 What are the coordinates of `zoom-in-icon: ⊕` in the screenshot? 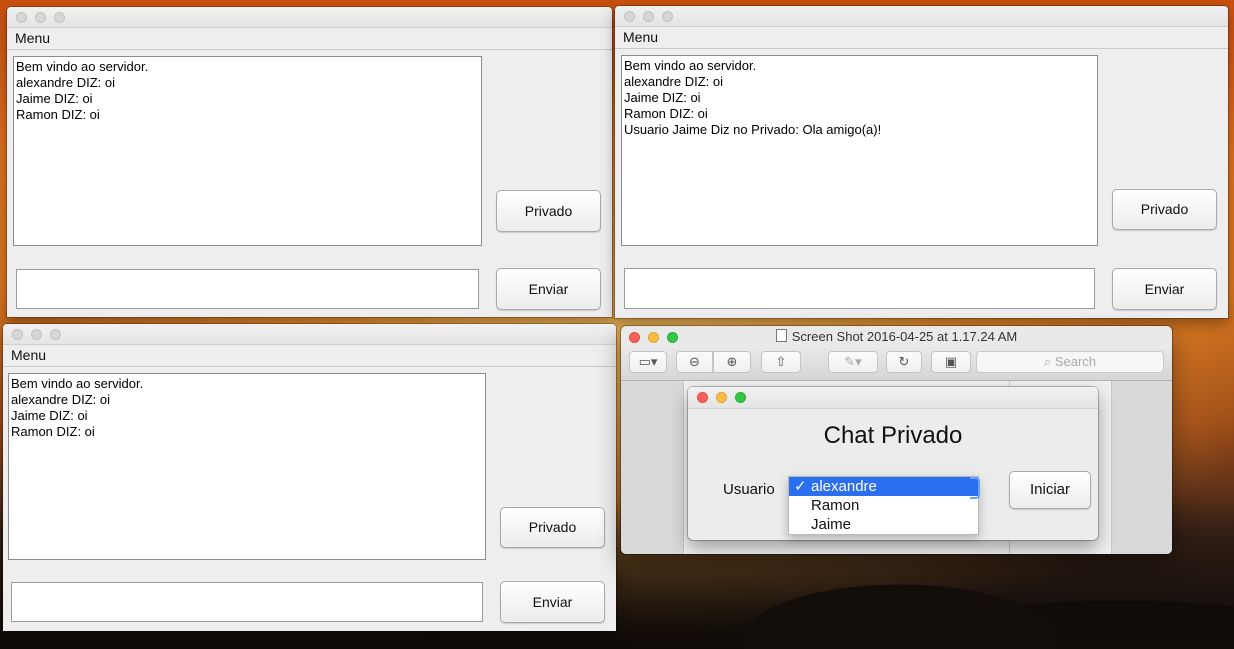 It's located at (732, 362).